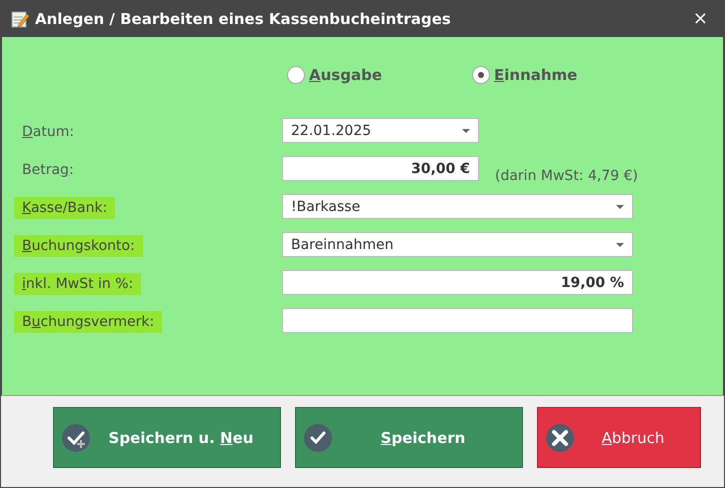 The height and width of the screenshot is (488, 725). I want to click on check-plus-icon, so click(76, 438).